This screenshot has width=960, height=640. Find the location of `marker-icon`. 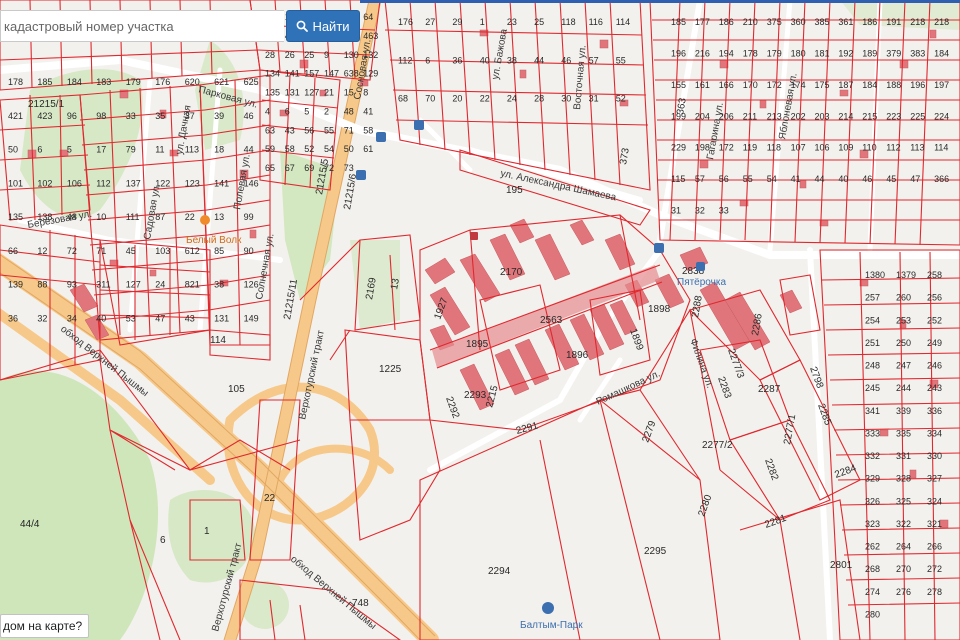

marker-icon is located at coordinates (474, 236).